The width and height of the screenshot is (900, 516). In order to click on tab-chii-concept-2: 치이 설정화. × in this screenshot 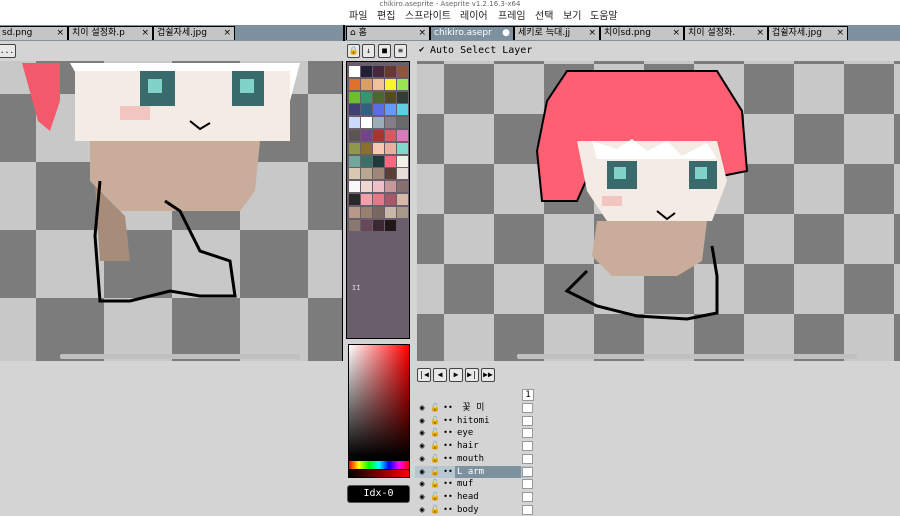, I will do `click(726, 33)`.